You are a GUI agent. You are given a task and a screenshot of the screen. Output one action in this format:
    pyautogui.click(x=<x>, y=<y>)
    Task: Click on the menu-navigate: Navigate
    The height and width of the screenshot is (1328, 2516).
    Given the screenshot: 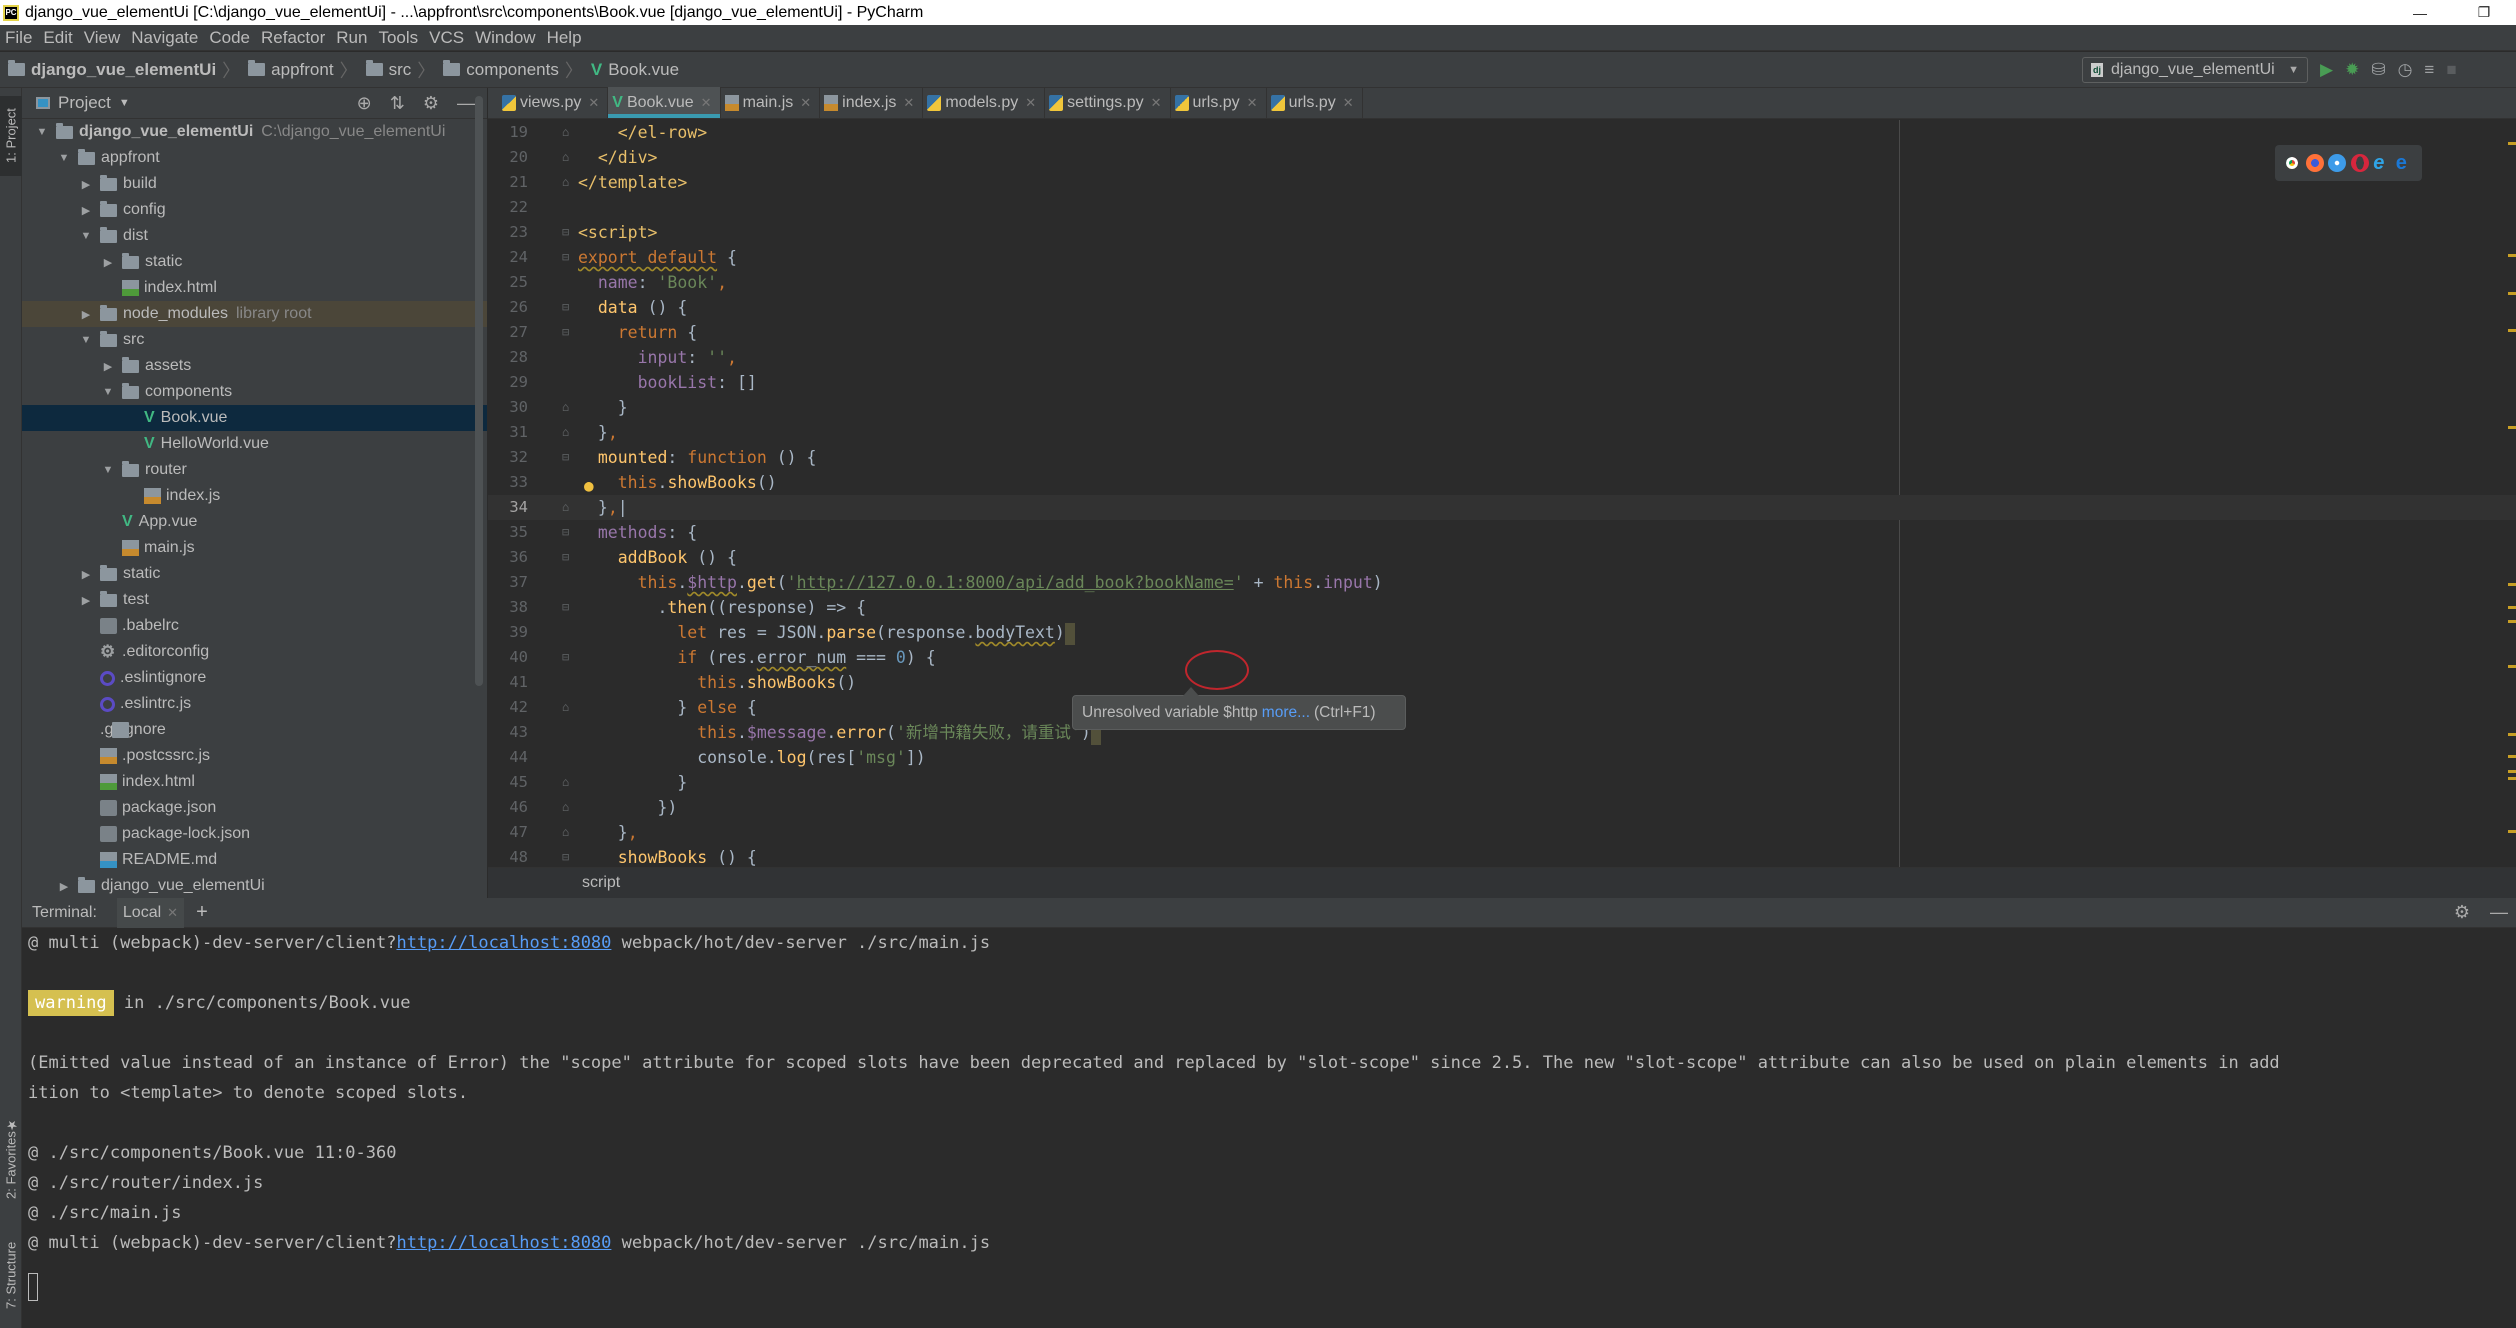 What is the action you would take?
    pyautogui.click(x=164, y=38)
    